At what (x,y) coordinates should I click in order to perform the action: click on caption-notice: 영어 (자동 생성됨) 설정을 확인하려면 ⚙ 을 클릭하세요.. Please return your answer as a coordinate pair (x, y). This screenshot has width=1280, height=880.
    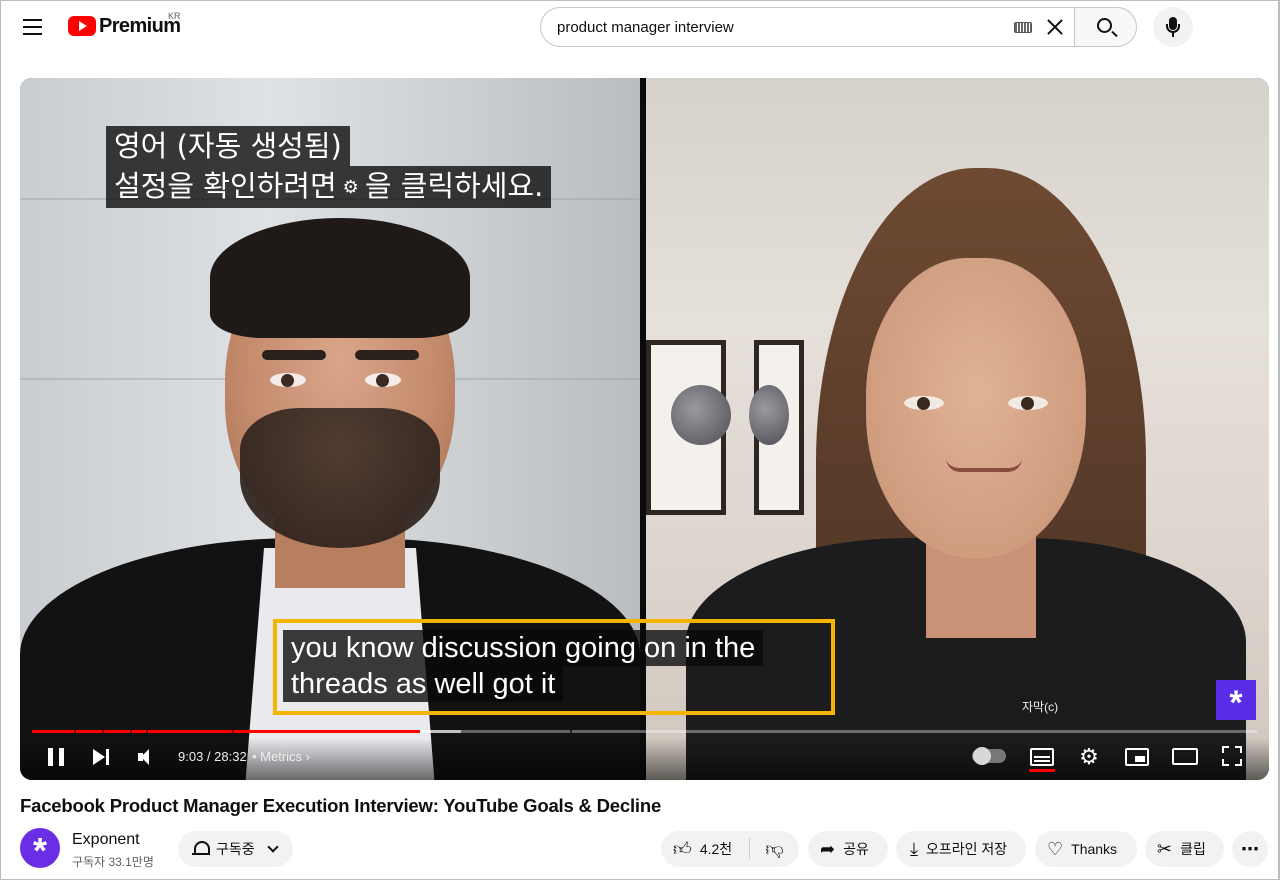
    Looking at the image, I should click on (329, 167).